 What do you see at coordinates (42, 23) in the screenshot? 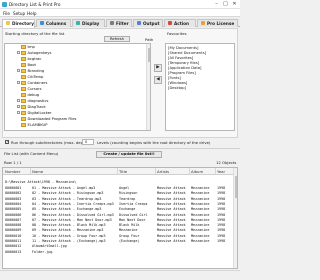
I see `columns-icon` at bounding box center [42, 23].